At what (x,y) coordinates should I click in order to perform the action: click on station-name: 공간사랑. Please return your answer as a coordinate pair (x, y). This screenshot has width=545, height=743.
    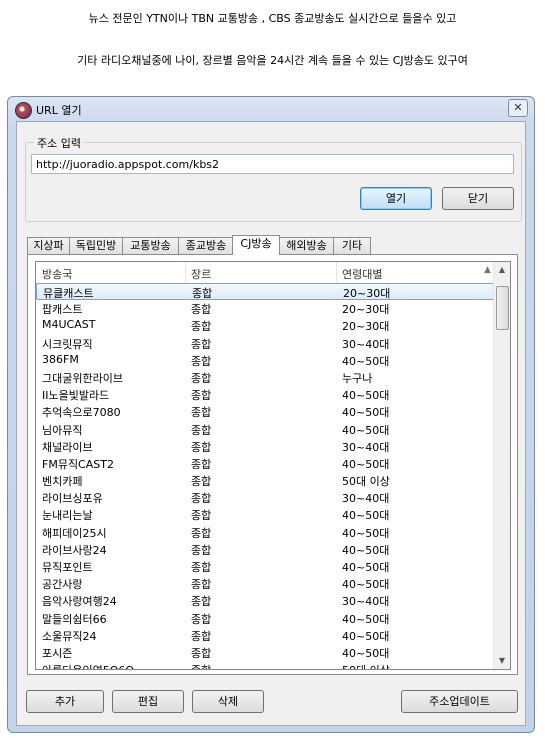
    Looking at the image, I should click on (62, 585).